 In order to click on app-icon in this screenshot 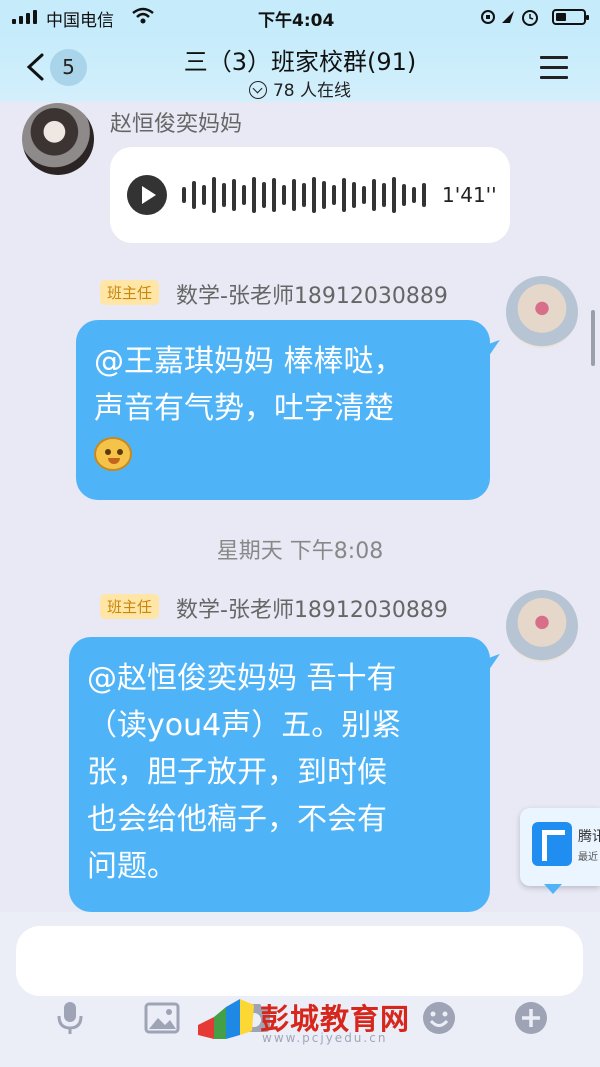, I will do `click(552, 844)`.